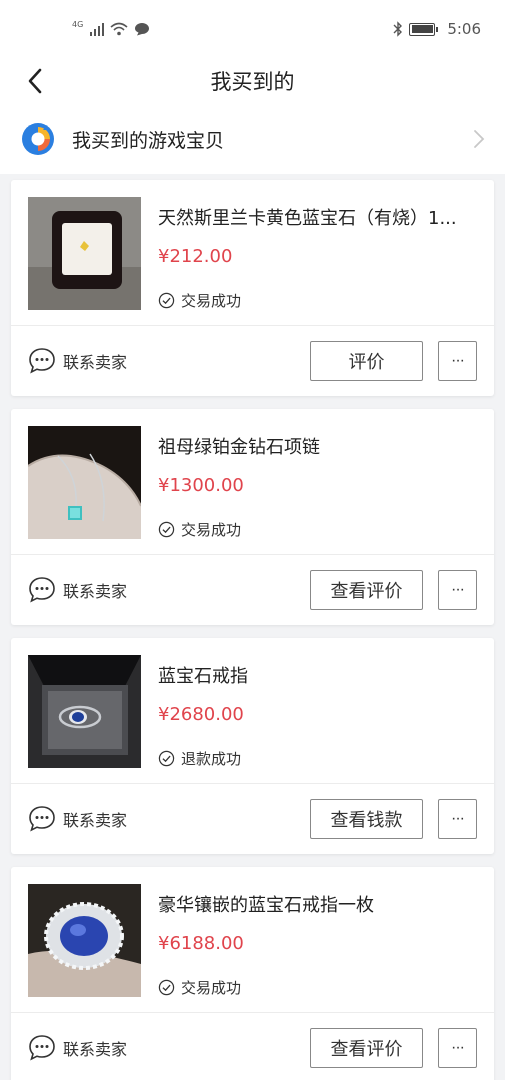 The width and height of the screenshot is (505, 1080). I want to click on bluetooth-icon, so click(398, 29).